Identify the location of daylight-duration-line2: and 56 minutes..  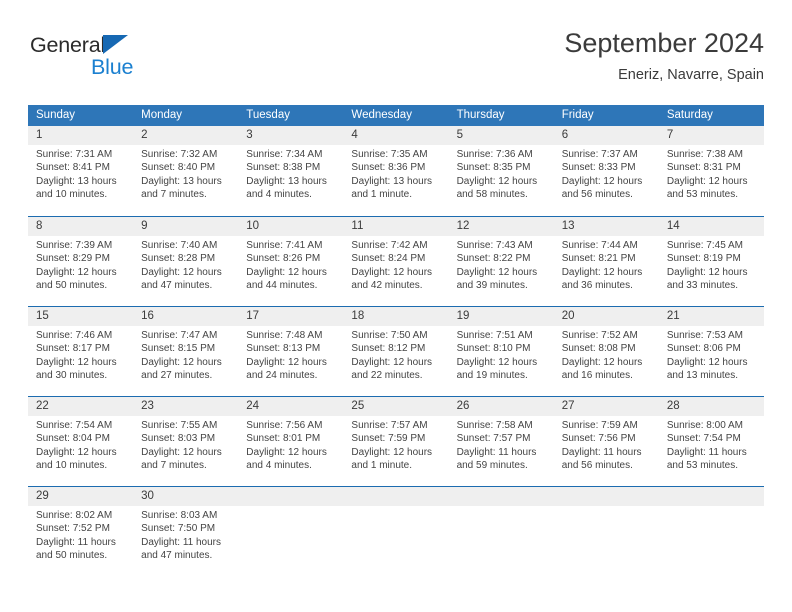
(597, 465).